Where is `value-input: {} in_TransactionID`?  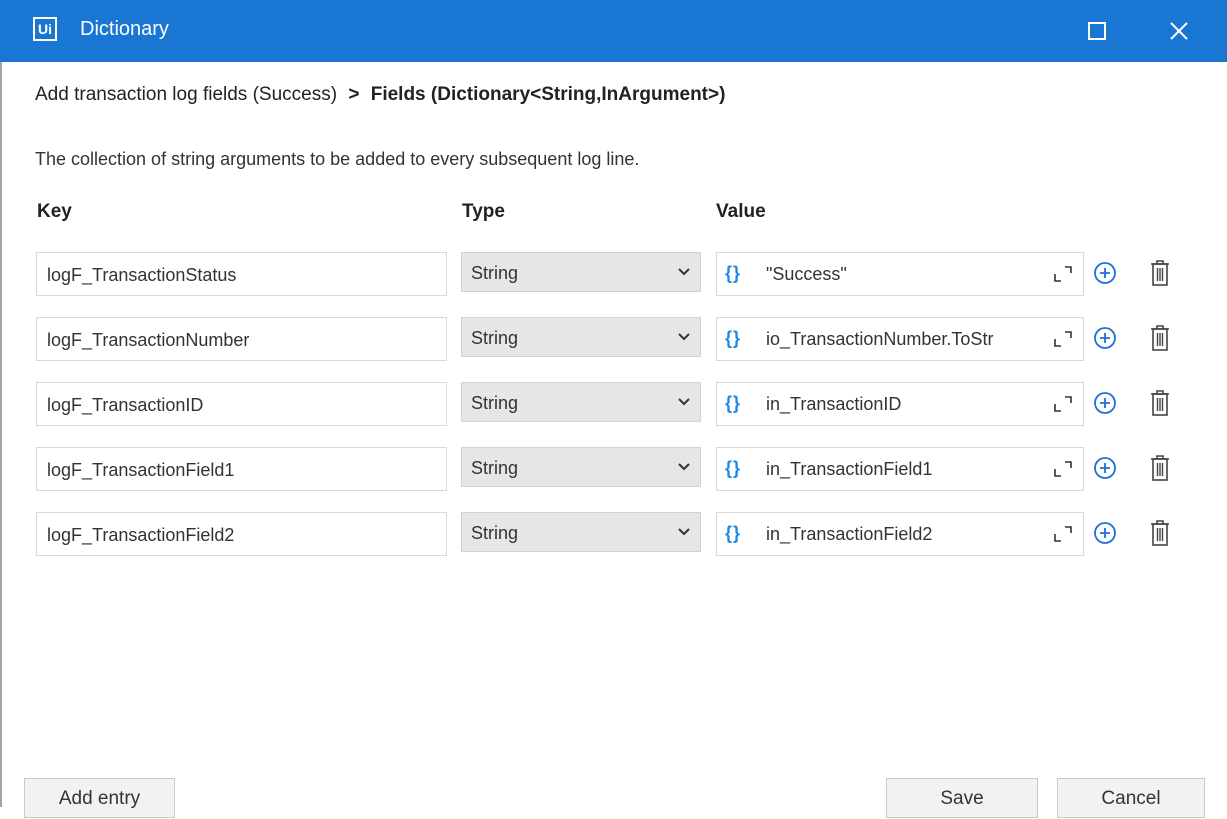 value-input: {} in_TransactionID is located at coordinates (900, 404).